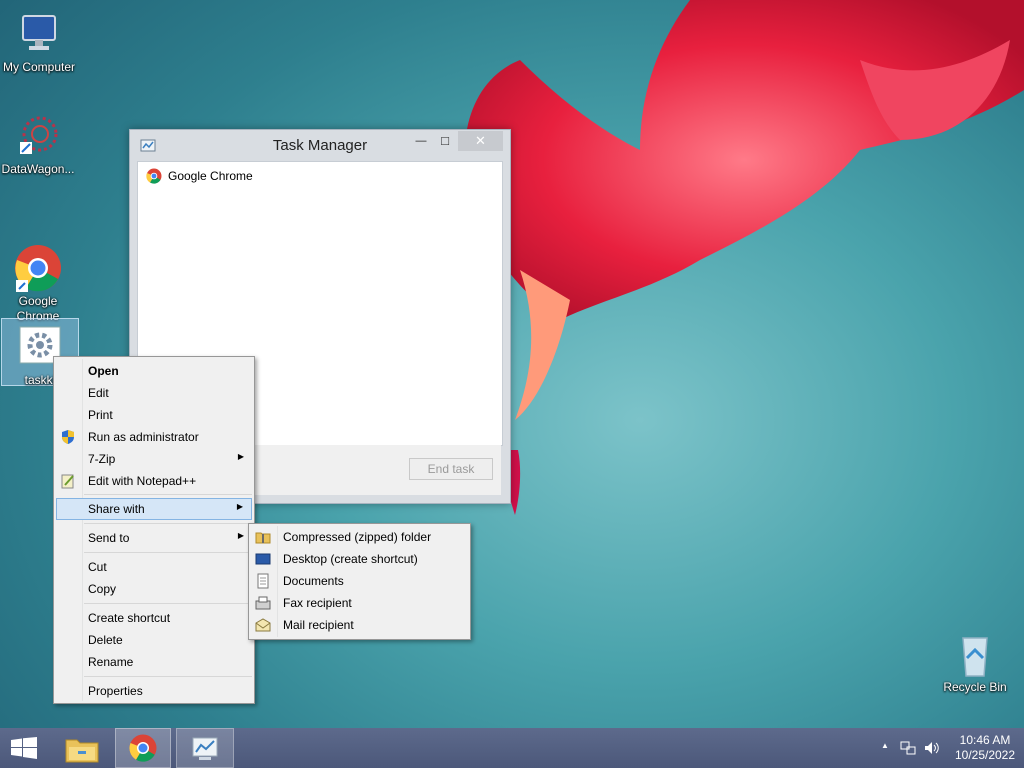 This screenshot has height=768, width=1024. What do you see at coordinates (111, 662) in the screenshot?
I see `menu-item-label: Rename` at bounding box center [111, 662].